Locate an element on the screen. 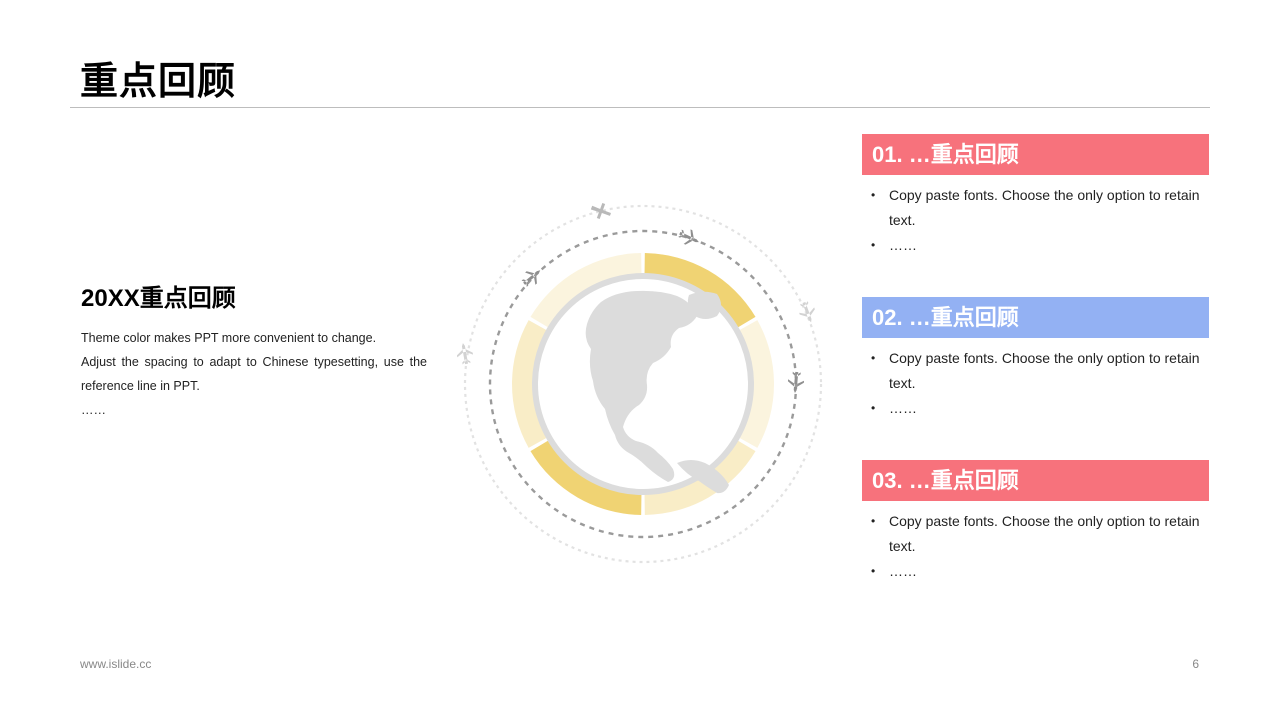 The height and width of the screenshot is (720, 1280). title-divider is located at coordinates (640, 107).